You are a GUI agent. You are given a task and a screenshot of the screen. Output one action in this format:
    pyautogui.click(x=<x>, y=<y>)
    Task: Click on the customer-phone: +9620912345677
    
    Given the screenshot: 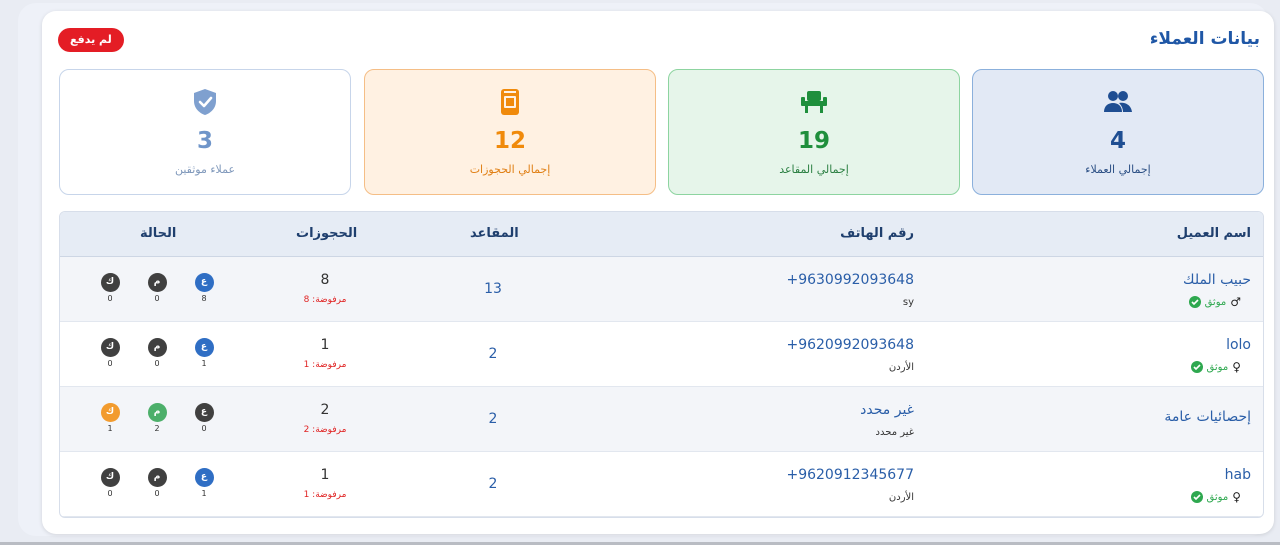 What is the action you would take?
    pyautogui.click(x=850, y=475)
    